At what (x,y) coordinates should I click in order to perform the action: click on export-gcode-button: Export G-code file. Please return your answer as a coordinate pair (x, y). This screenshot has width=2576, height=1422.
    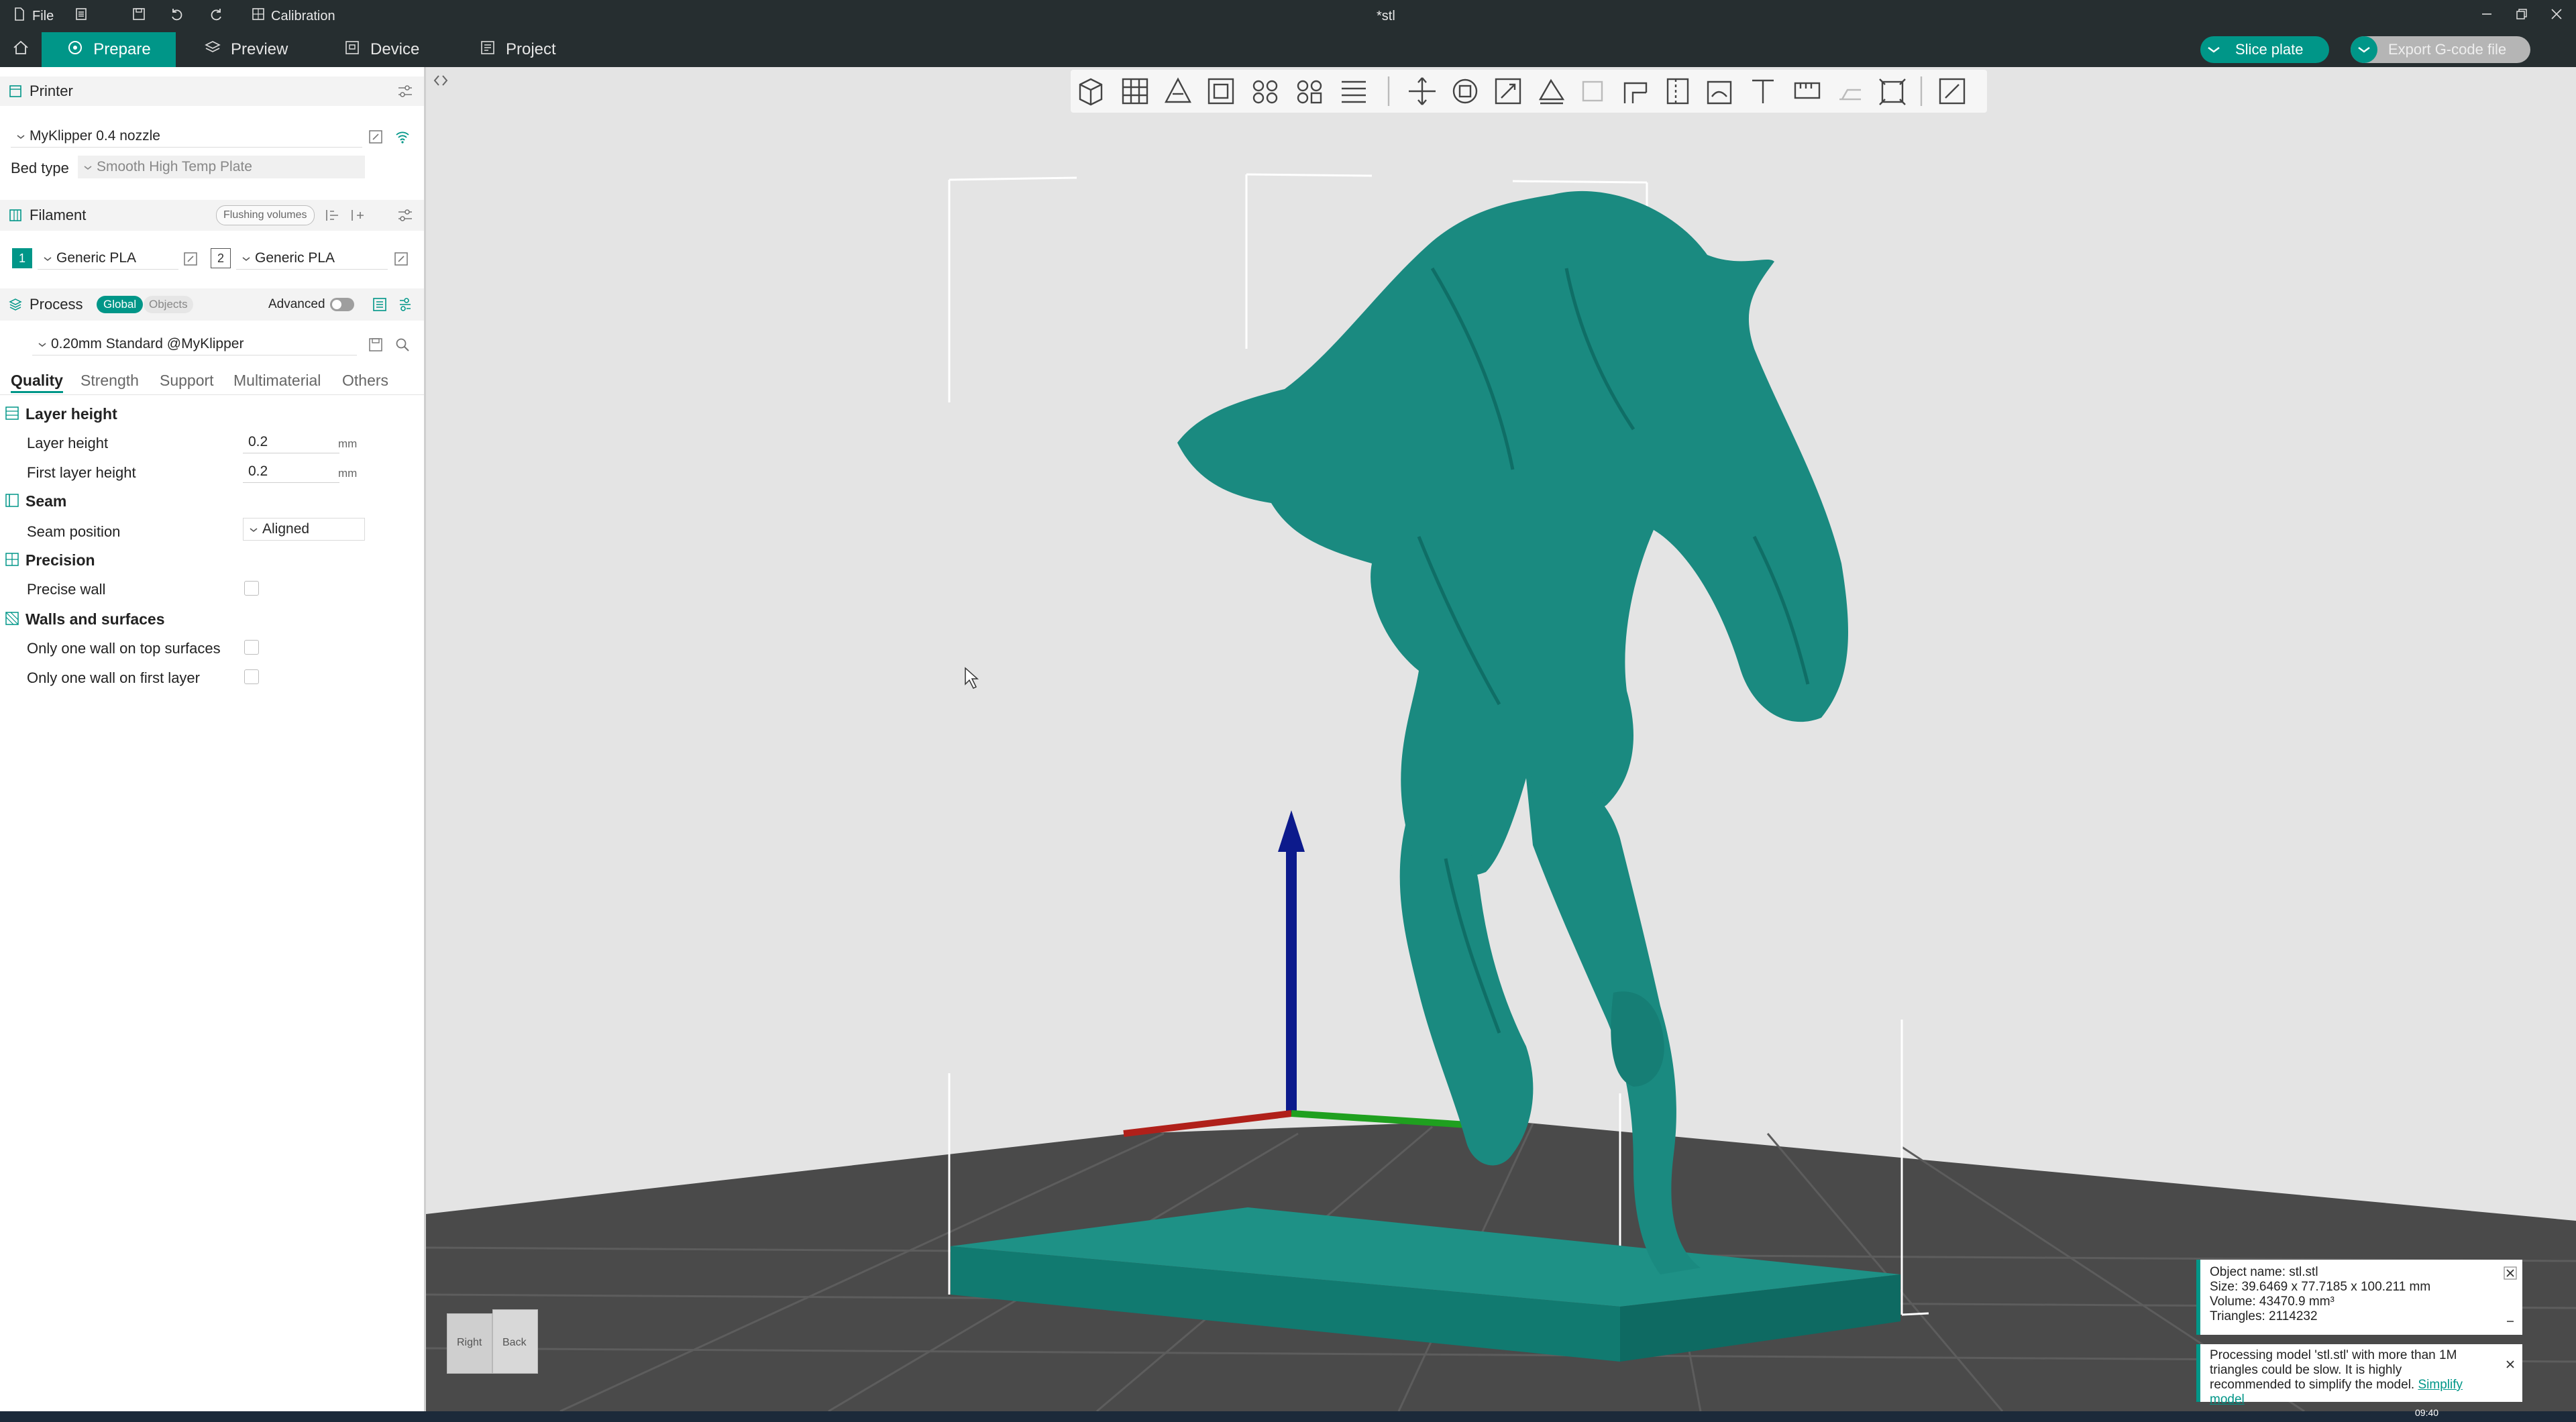
    Looking at the image, I should click on (2440, 49).